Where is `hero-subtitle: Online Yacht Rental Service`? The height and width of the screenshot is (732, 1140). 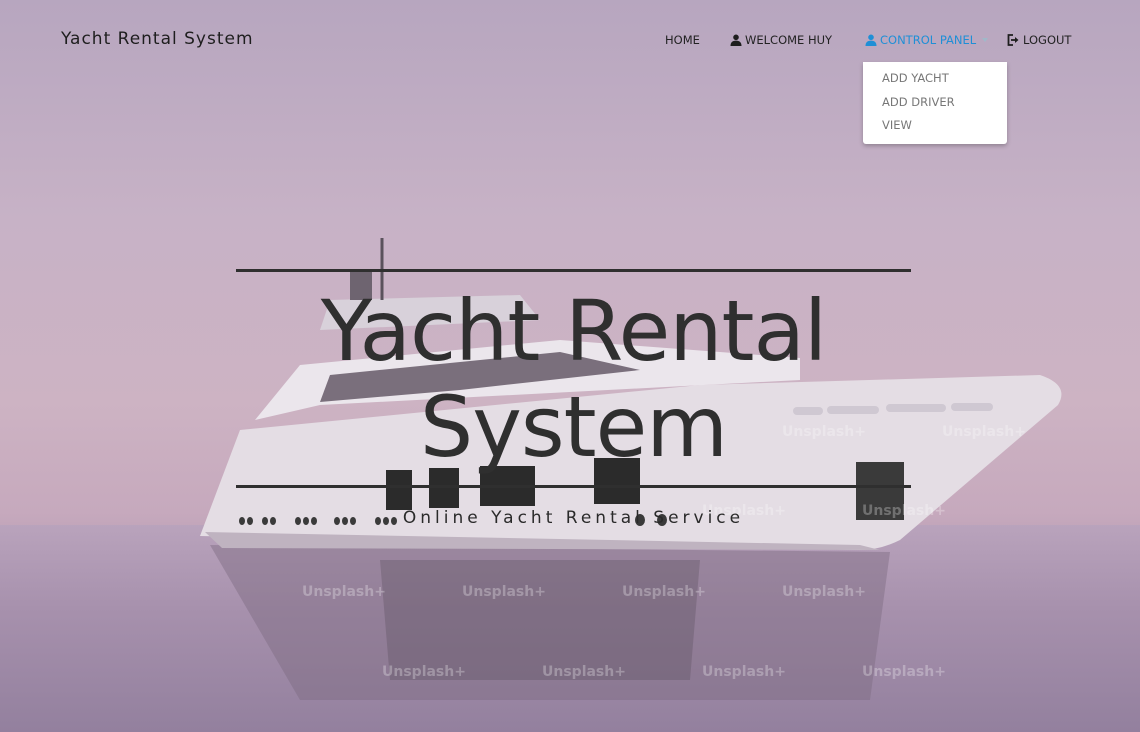
hero-subtitle: Online Yacht Rental Service is located at coordinates (573, 518).